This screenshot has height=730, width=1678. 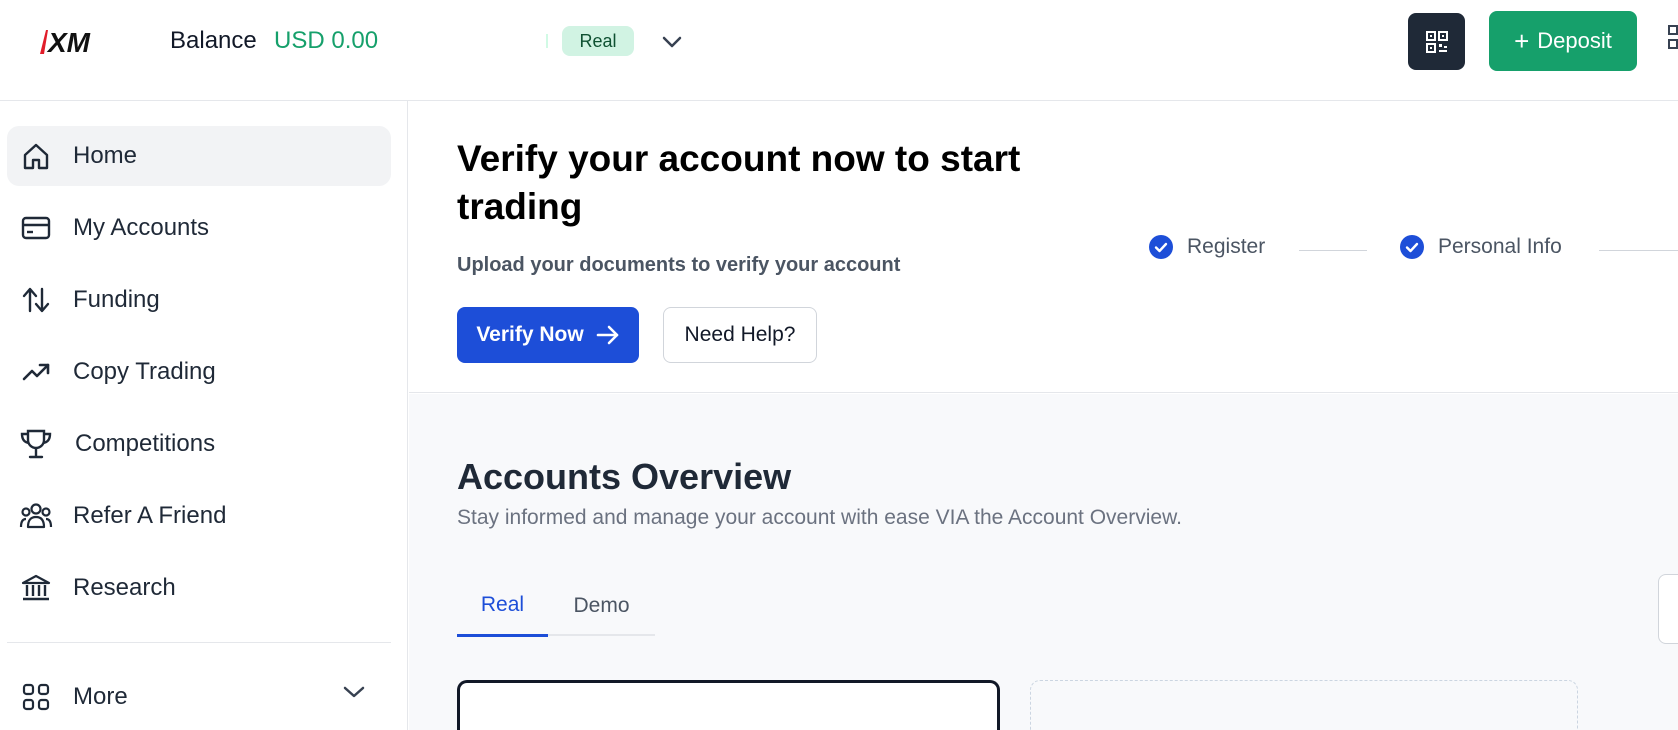 What do you see at coordinates (116, 299) in the screenshot?
I see `sidebar-item-label: Funding` at bounding box center [116, 299].